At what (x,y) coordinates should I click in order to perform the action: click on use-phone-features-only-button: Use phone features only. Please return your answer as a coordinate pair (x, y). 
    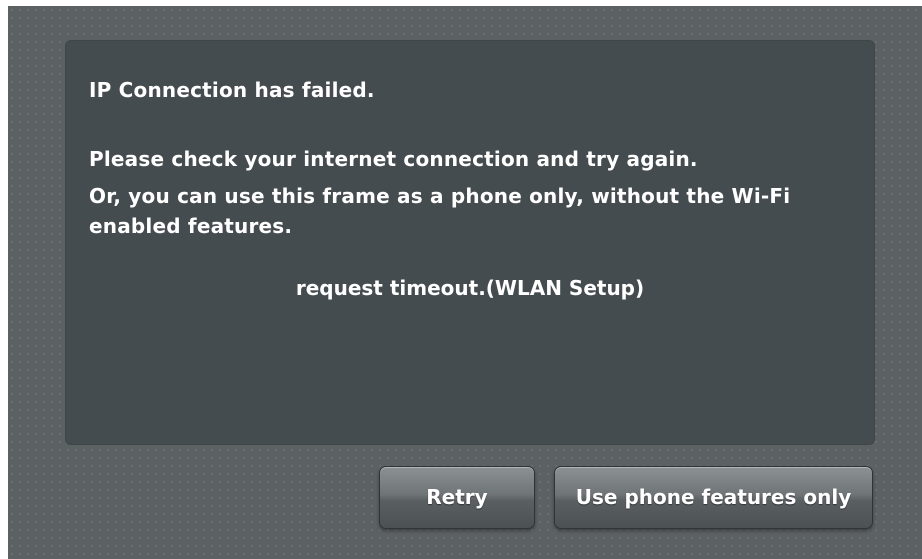
    Looking at the image, I should click on (713, 497).